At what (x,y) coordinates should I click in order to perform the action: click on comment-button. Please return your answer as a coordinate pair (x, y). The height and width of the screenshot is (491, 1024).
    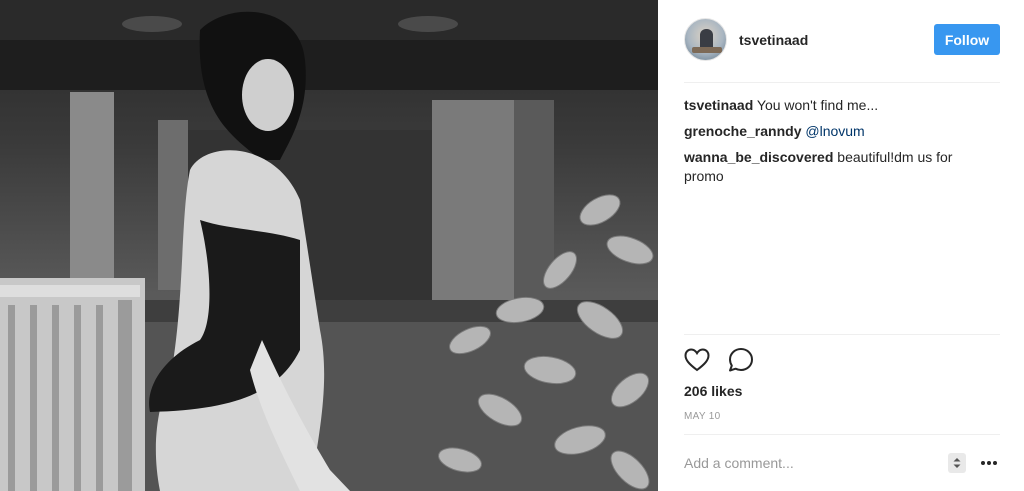
    Looking at the image, I should click on (741, 360).